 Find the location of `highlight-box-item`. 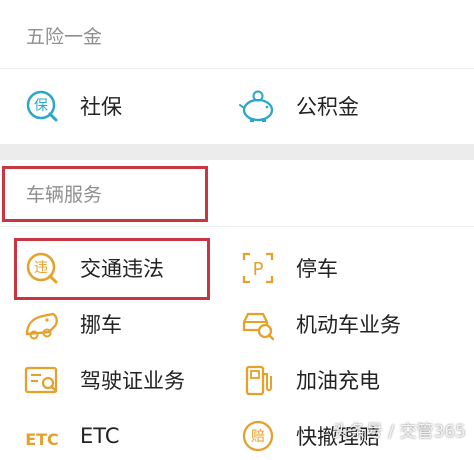

highlight-box-item is located at coordinates (112, 269).